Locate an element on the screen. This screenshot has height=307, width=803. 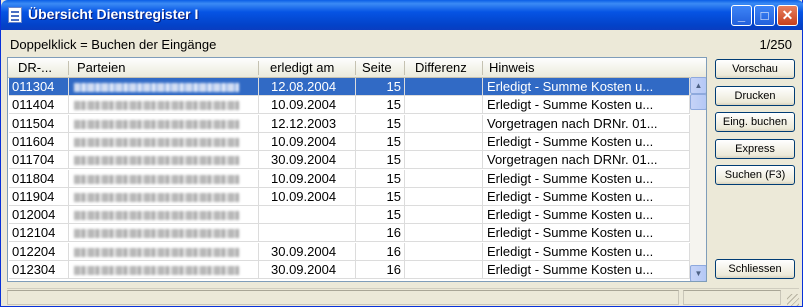
close-icon: ✕ is located at coordinates (787, 15).